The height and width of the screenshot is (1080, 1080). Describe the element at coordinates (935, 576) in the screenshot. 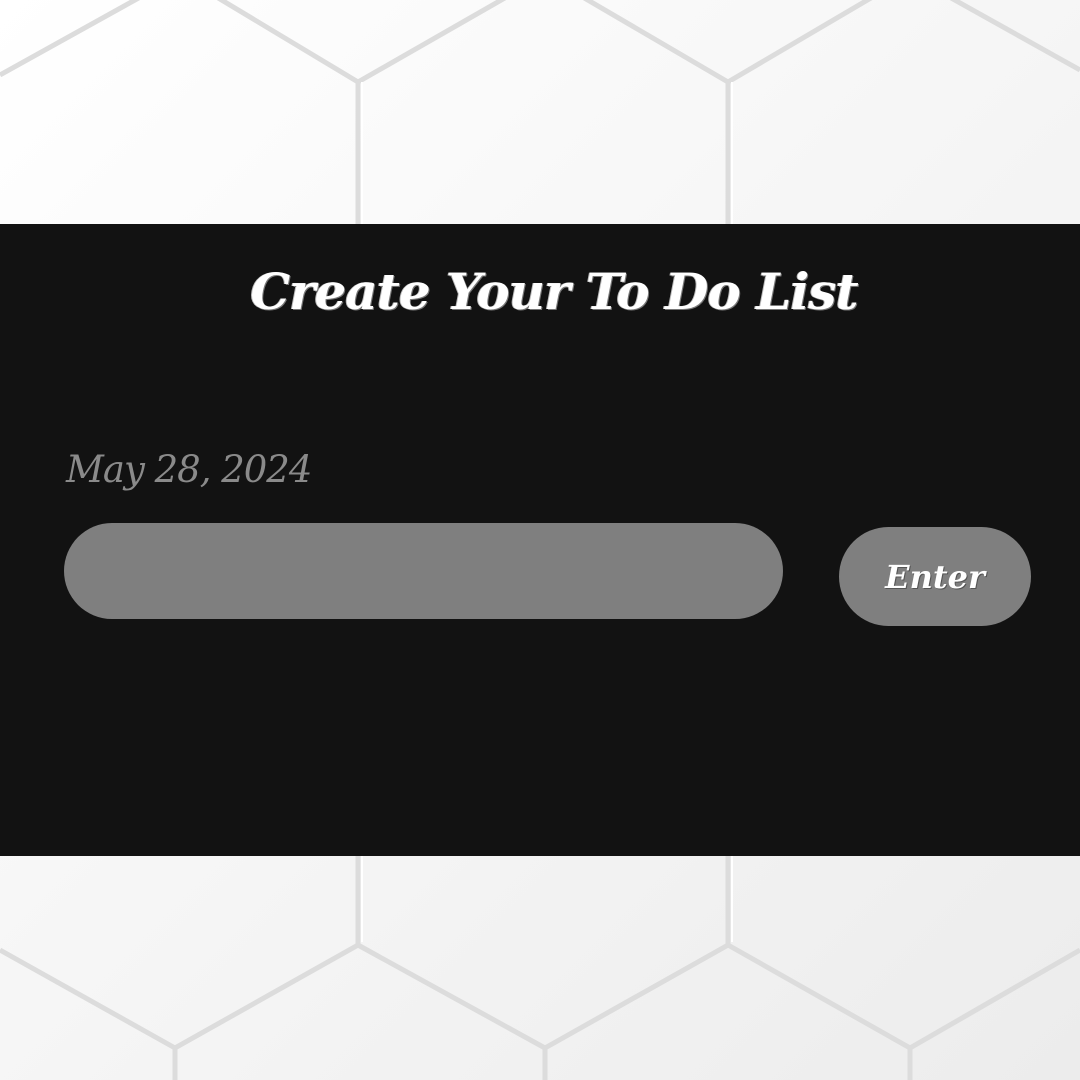

I see `enter-button: Enter` at that location.